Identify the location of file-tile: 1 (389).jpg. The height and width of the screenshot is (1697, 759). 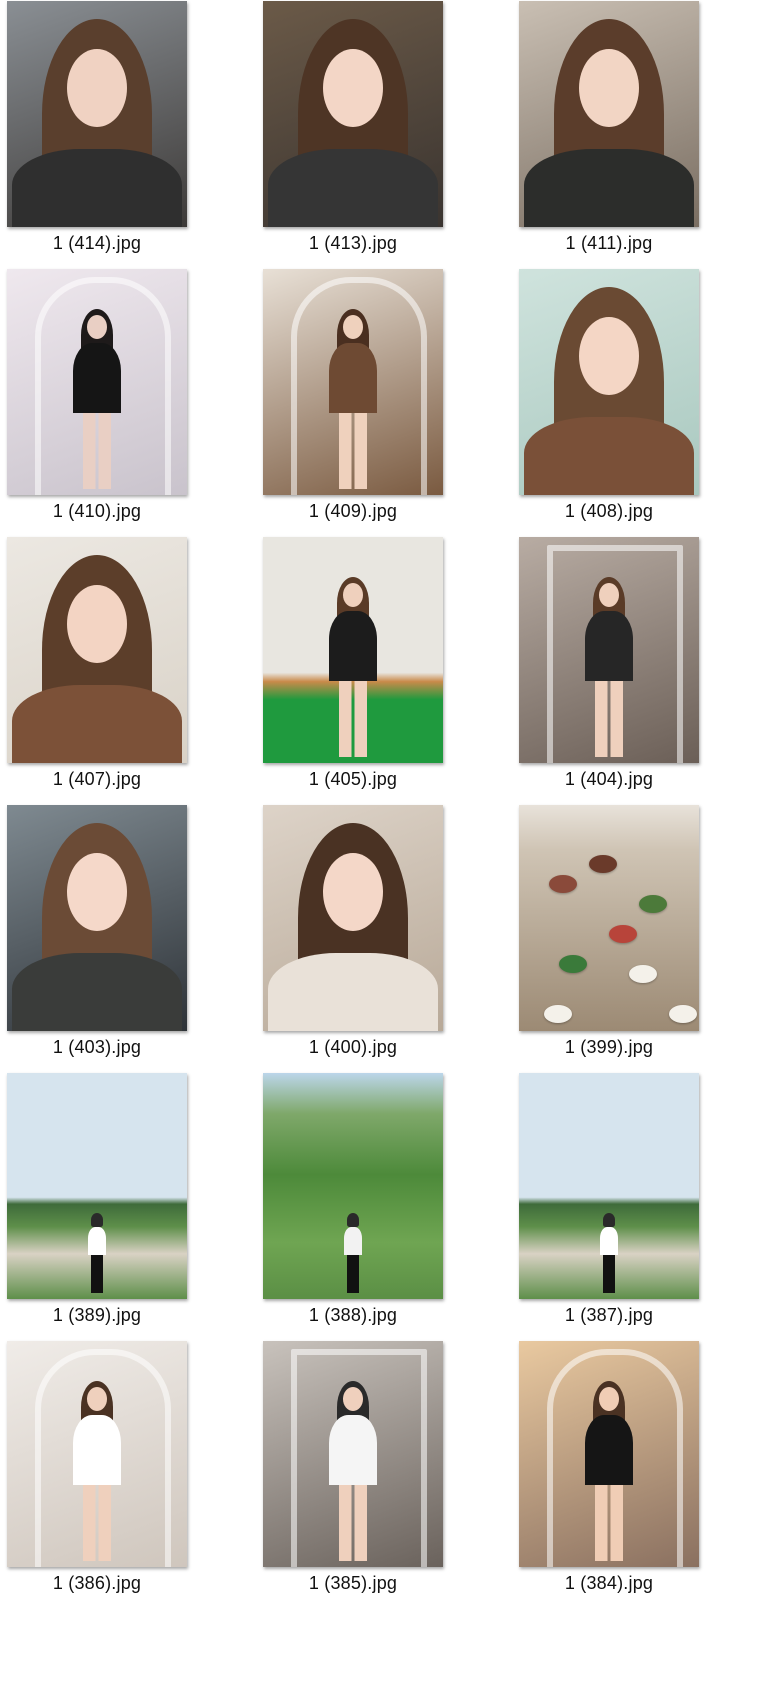
(122, 1207).